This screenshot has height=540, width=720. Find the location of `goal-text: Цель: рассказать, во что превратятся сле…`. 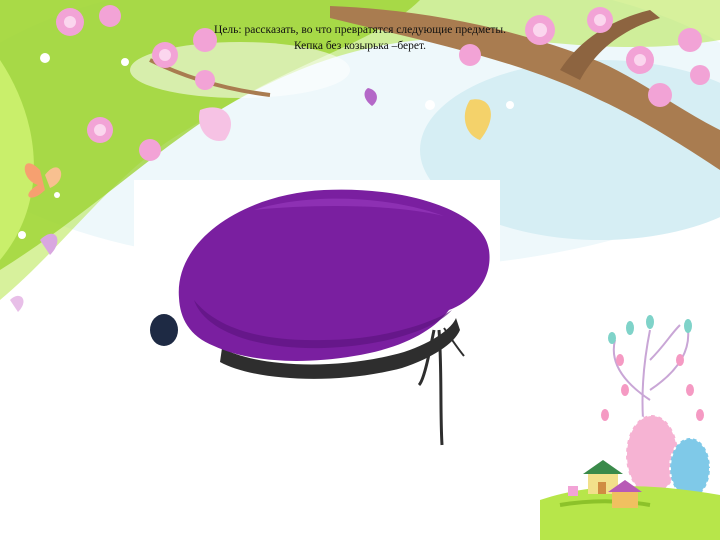

goal-text: Цель: рассказать, во что превратятся сле… is located at coordinates (360, 30).